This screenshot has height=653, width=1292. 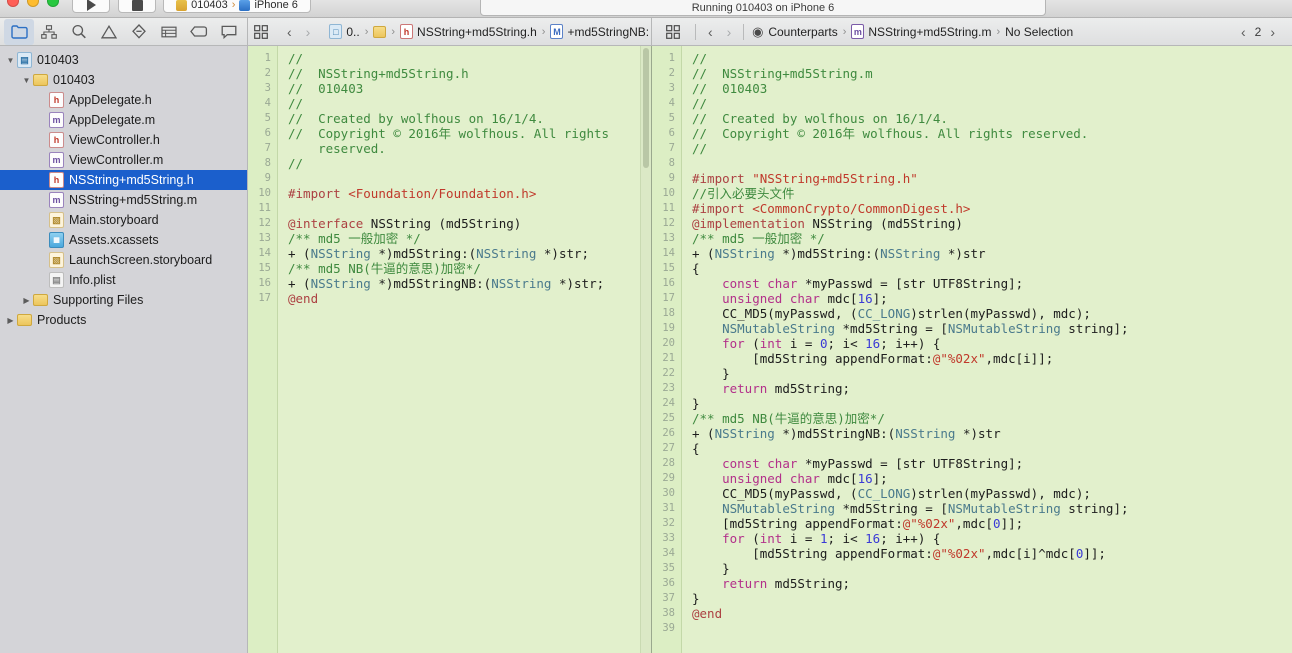 I want to click on stop-button, so click(x=137, y=6).